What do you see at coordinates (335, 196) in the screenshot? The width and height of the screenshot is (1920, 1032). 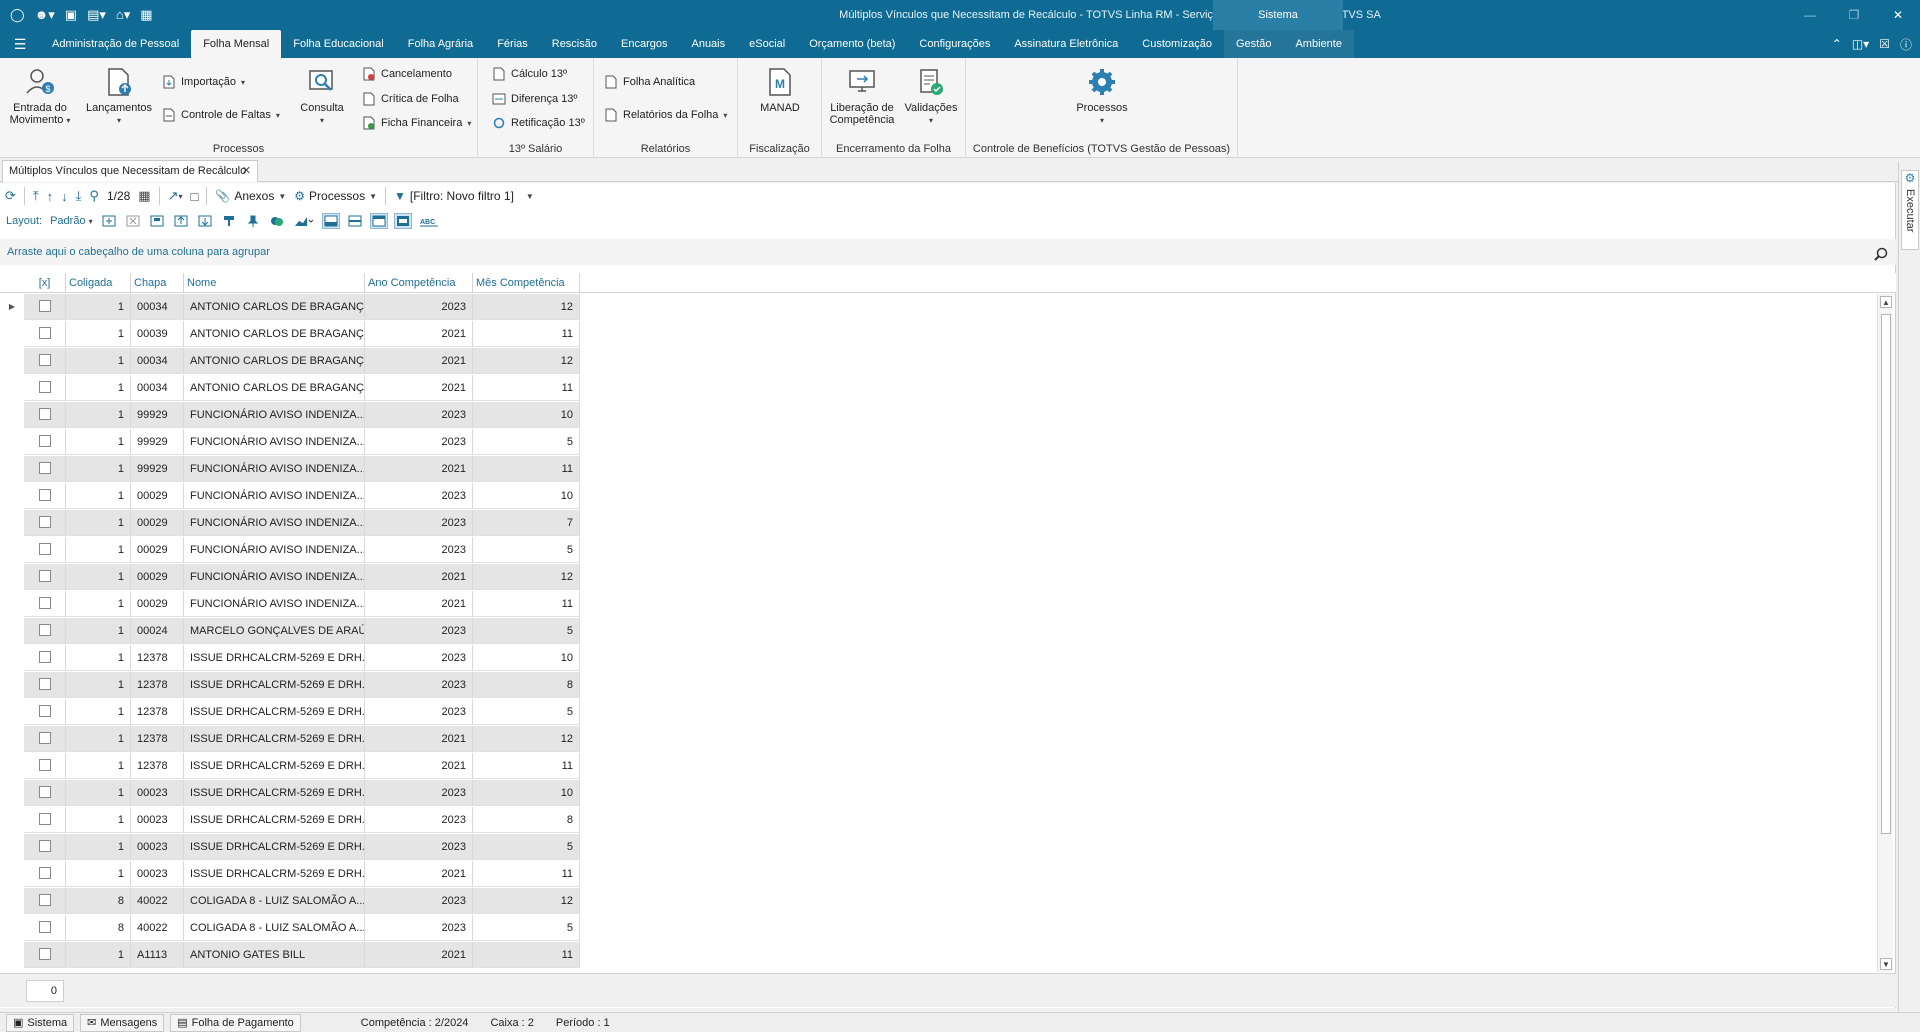 I see `processos-menu-button: ⚙ Processos ▼` at bounding box center [335, 196].